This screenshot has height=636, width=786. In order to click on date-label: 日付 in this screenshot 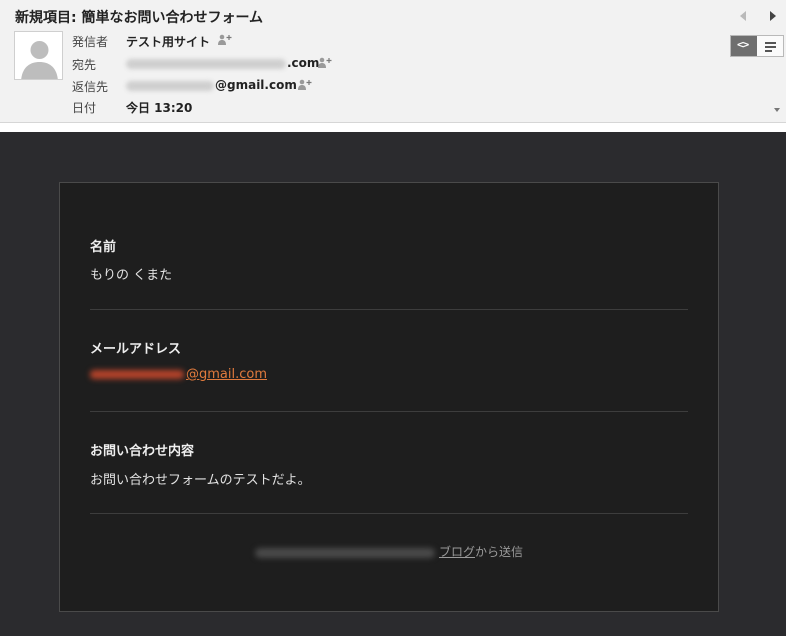, I will do `click(84, 108)`.